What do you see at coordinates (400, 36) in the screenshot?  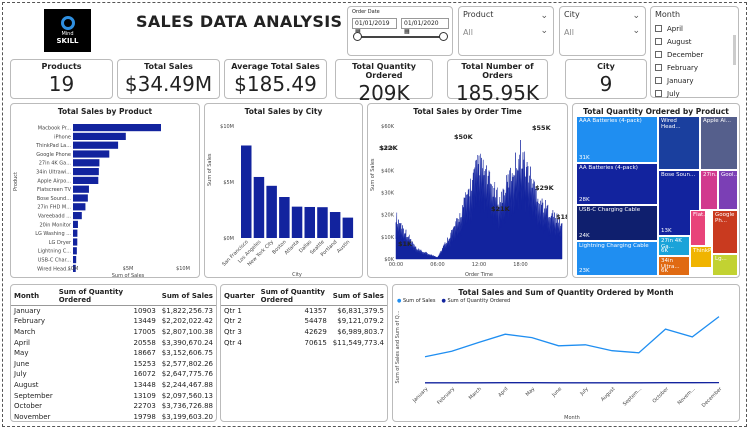 I see `date-range-slider` at bounding box center [400, 36].